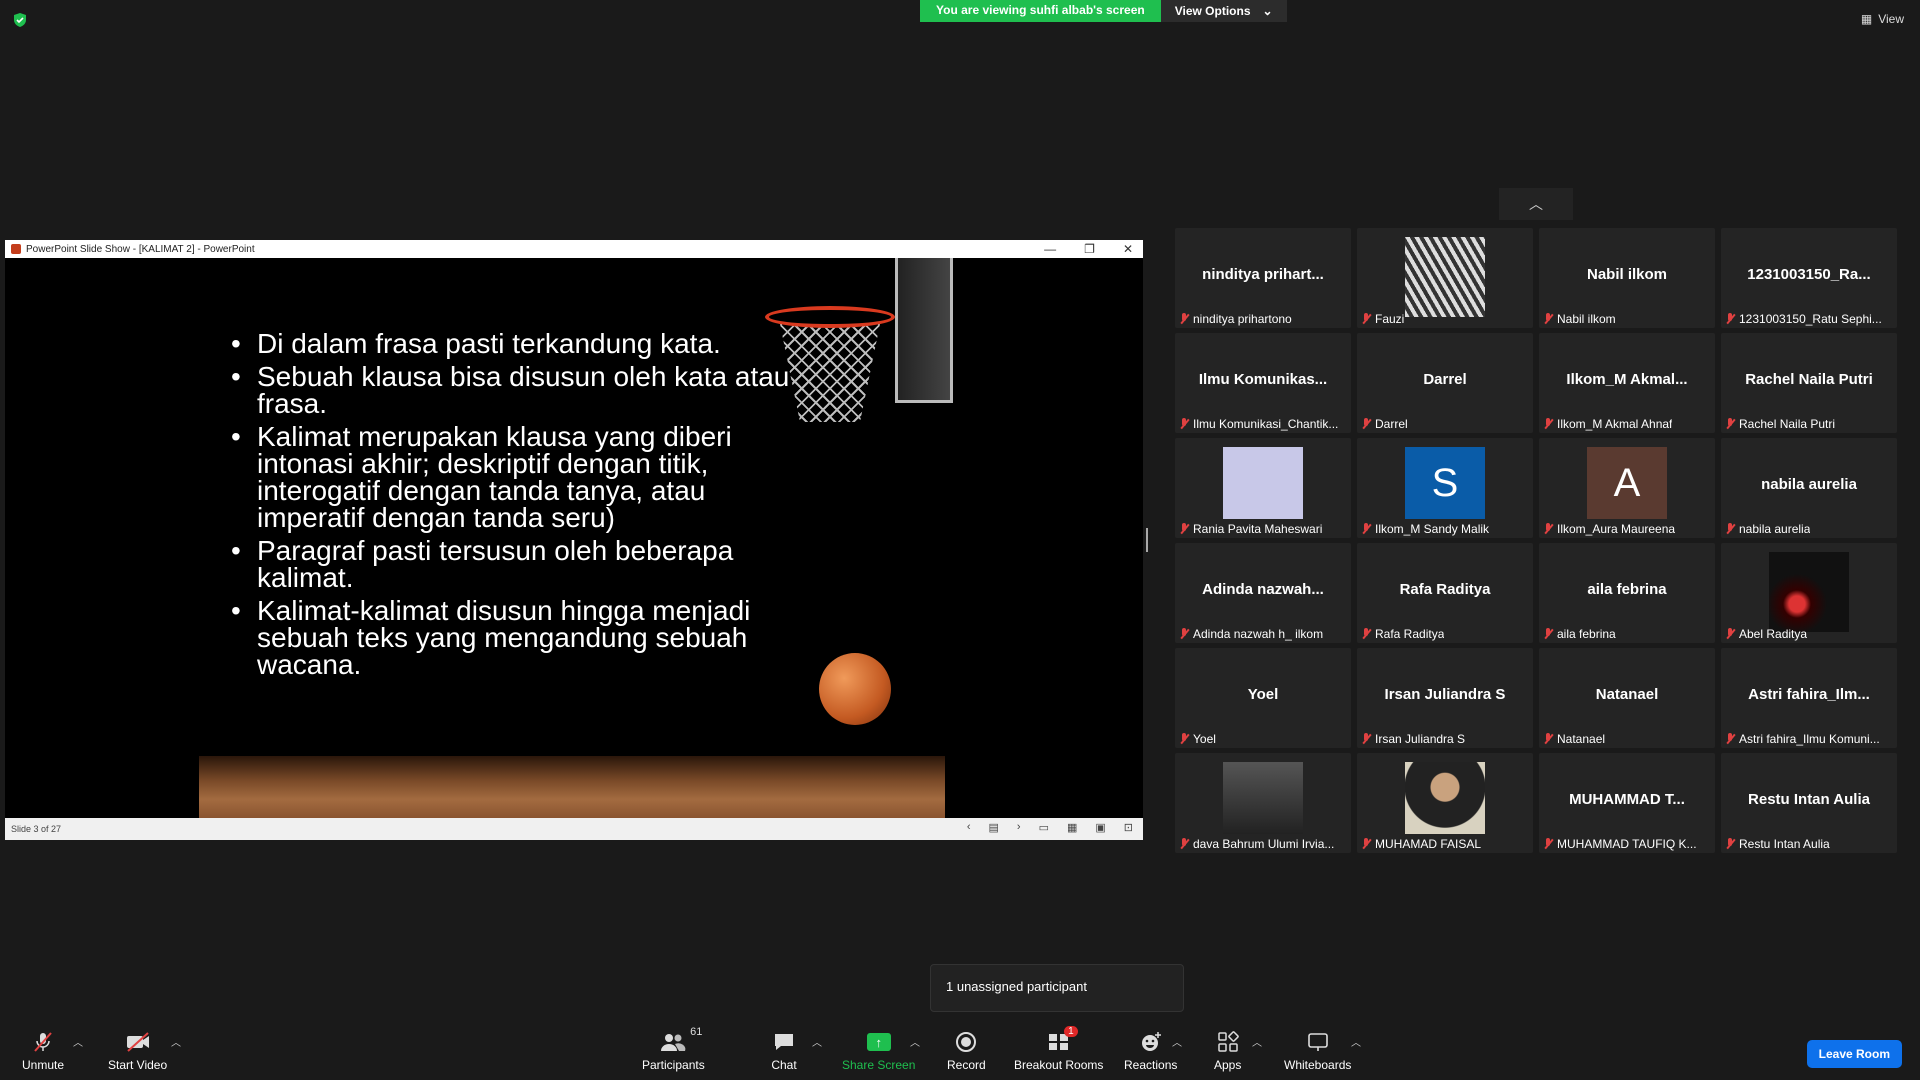 This screenshot has height=1080, width=1920. I want to click on reactions-button: Reactions, so click(1150, 1051).